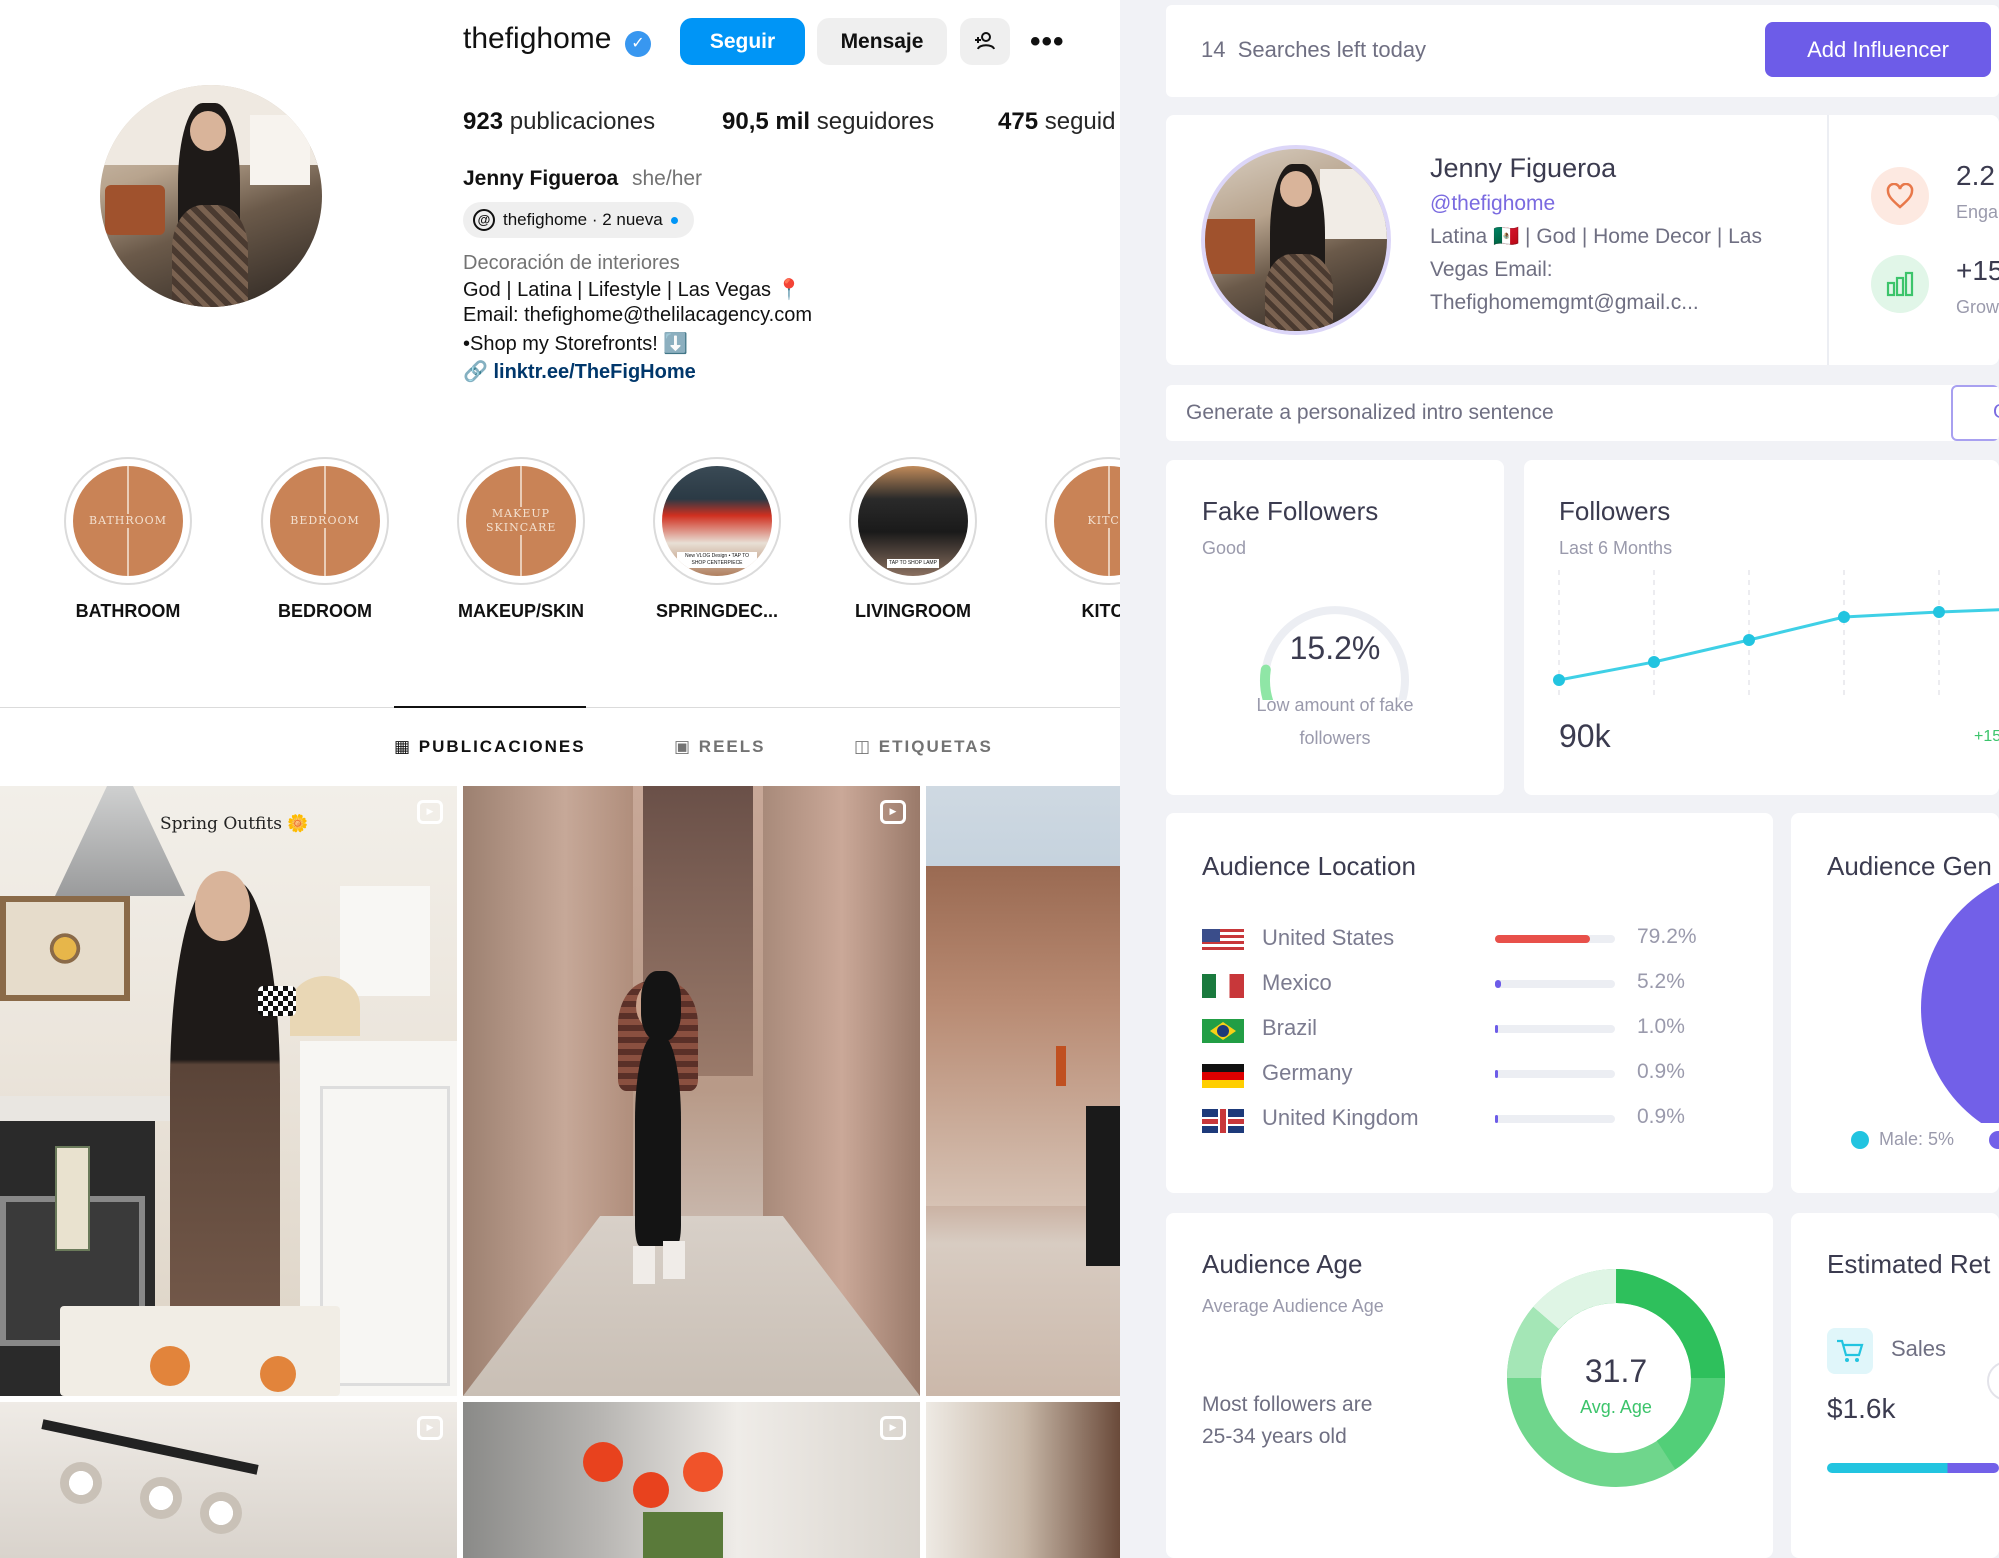 Image resolution: width=1999 pixels, height=1558 pixels. I want to click on post-caption-overlay: Spring Outfits 🌼, so click(234, 824).